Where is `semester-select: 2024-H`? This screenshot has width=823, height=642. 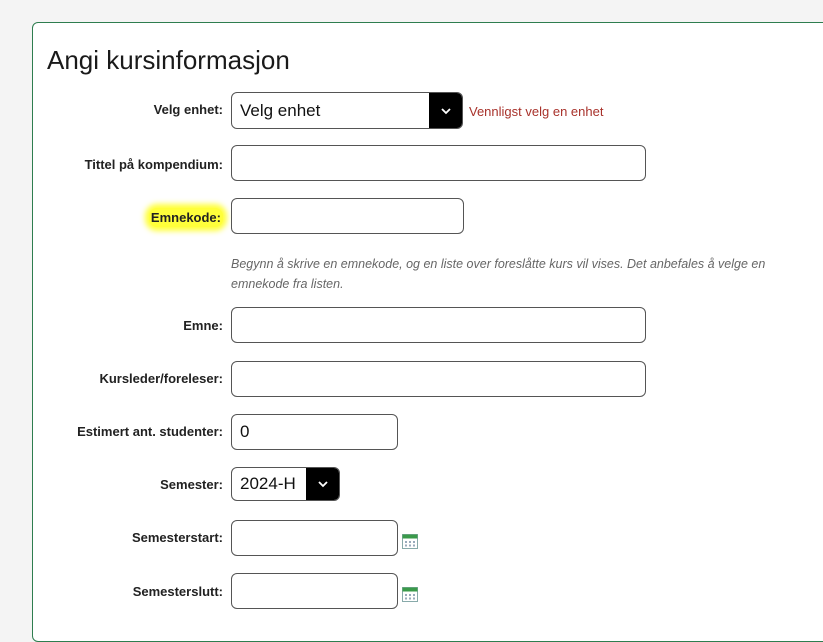 semester-select: 2024-H is located at coordinates (285, 484).